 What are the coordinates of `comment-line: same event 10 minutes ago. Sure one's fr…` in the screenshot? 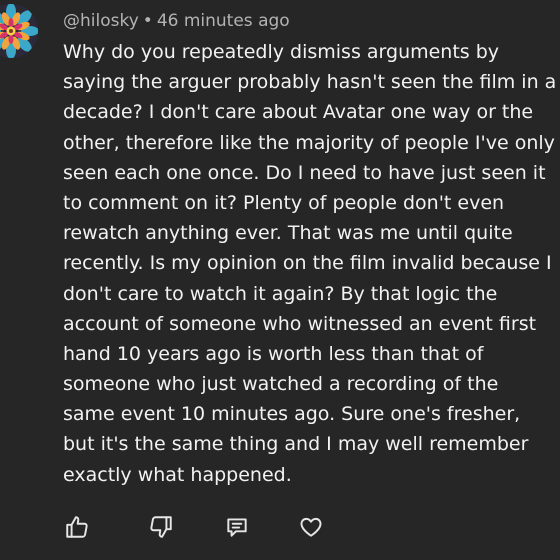 It's located at (292, 414).